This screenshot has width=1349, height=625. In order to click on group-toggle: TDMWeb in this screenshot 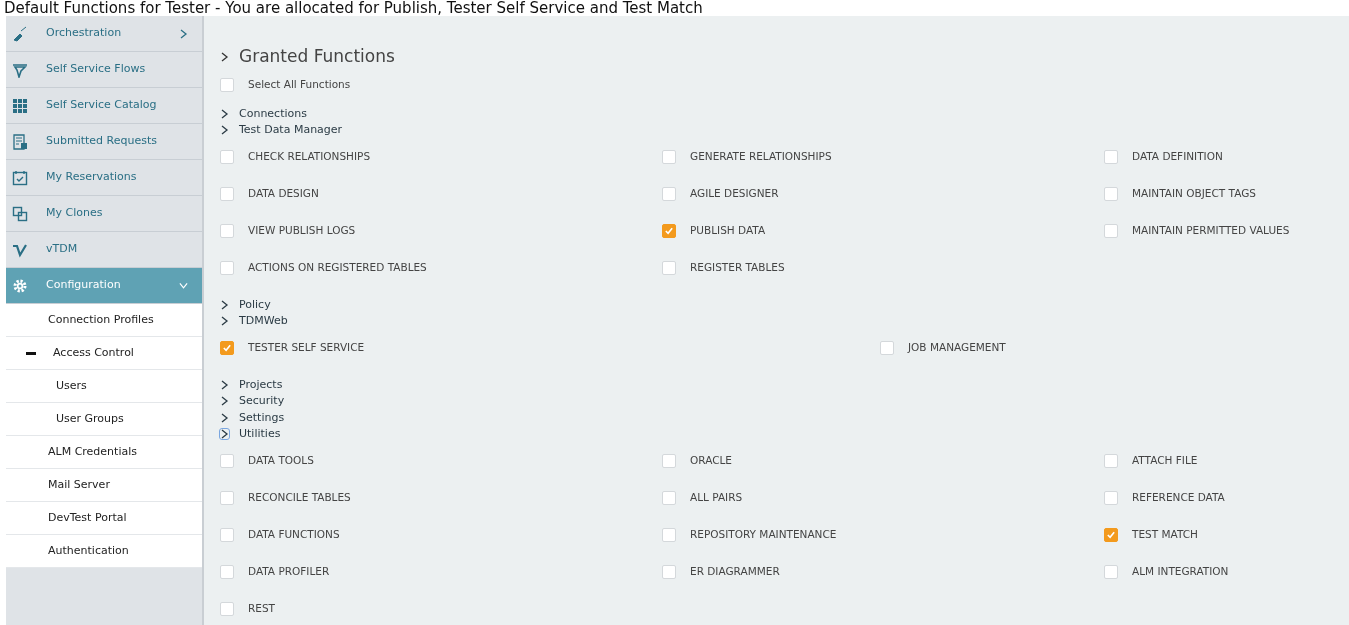, I will do `click(263, 321)`.